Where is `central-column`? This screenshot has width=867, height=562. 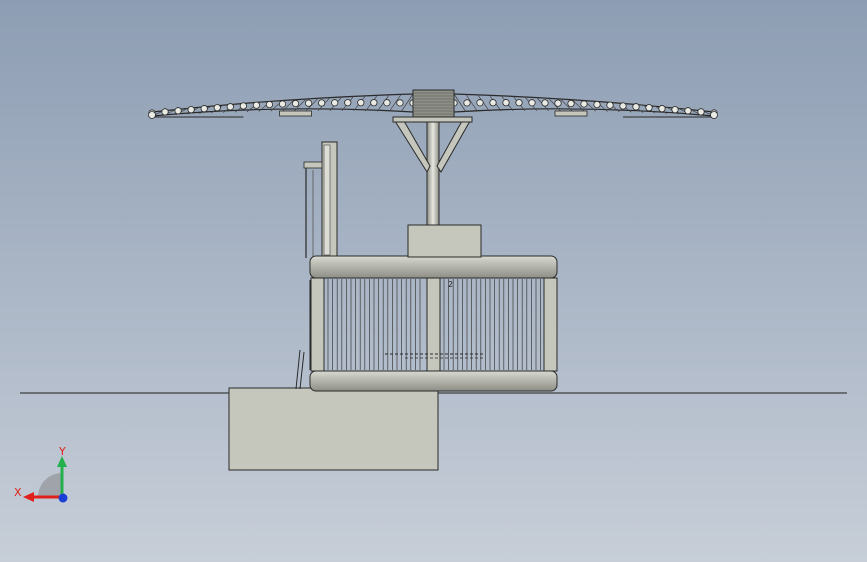
central-column is located at coordinates (433, 171).